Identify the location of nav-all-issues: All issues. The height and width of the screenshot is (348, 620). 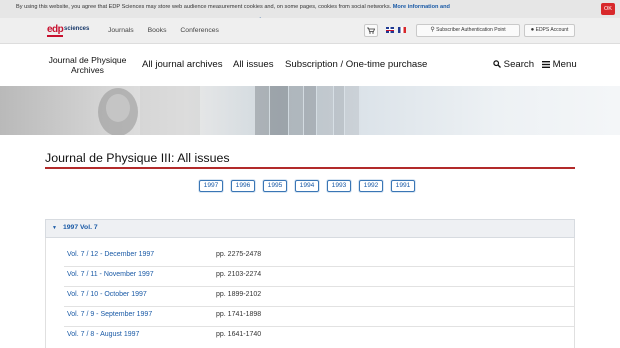
(253, 64).